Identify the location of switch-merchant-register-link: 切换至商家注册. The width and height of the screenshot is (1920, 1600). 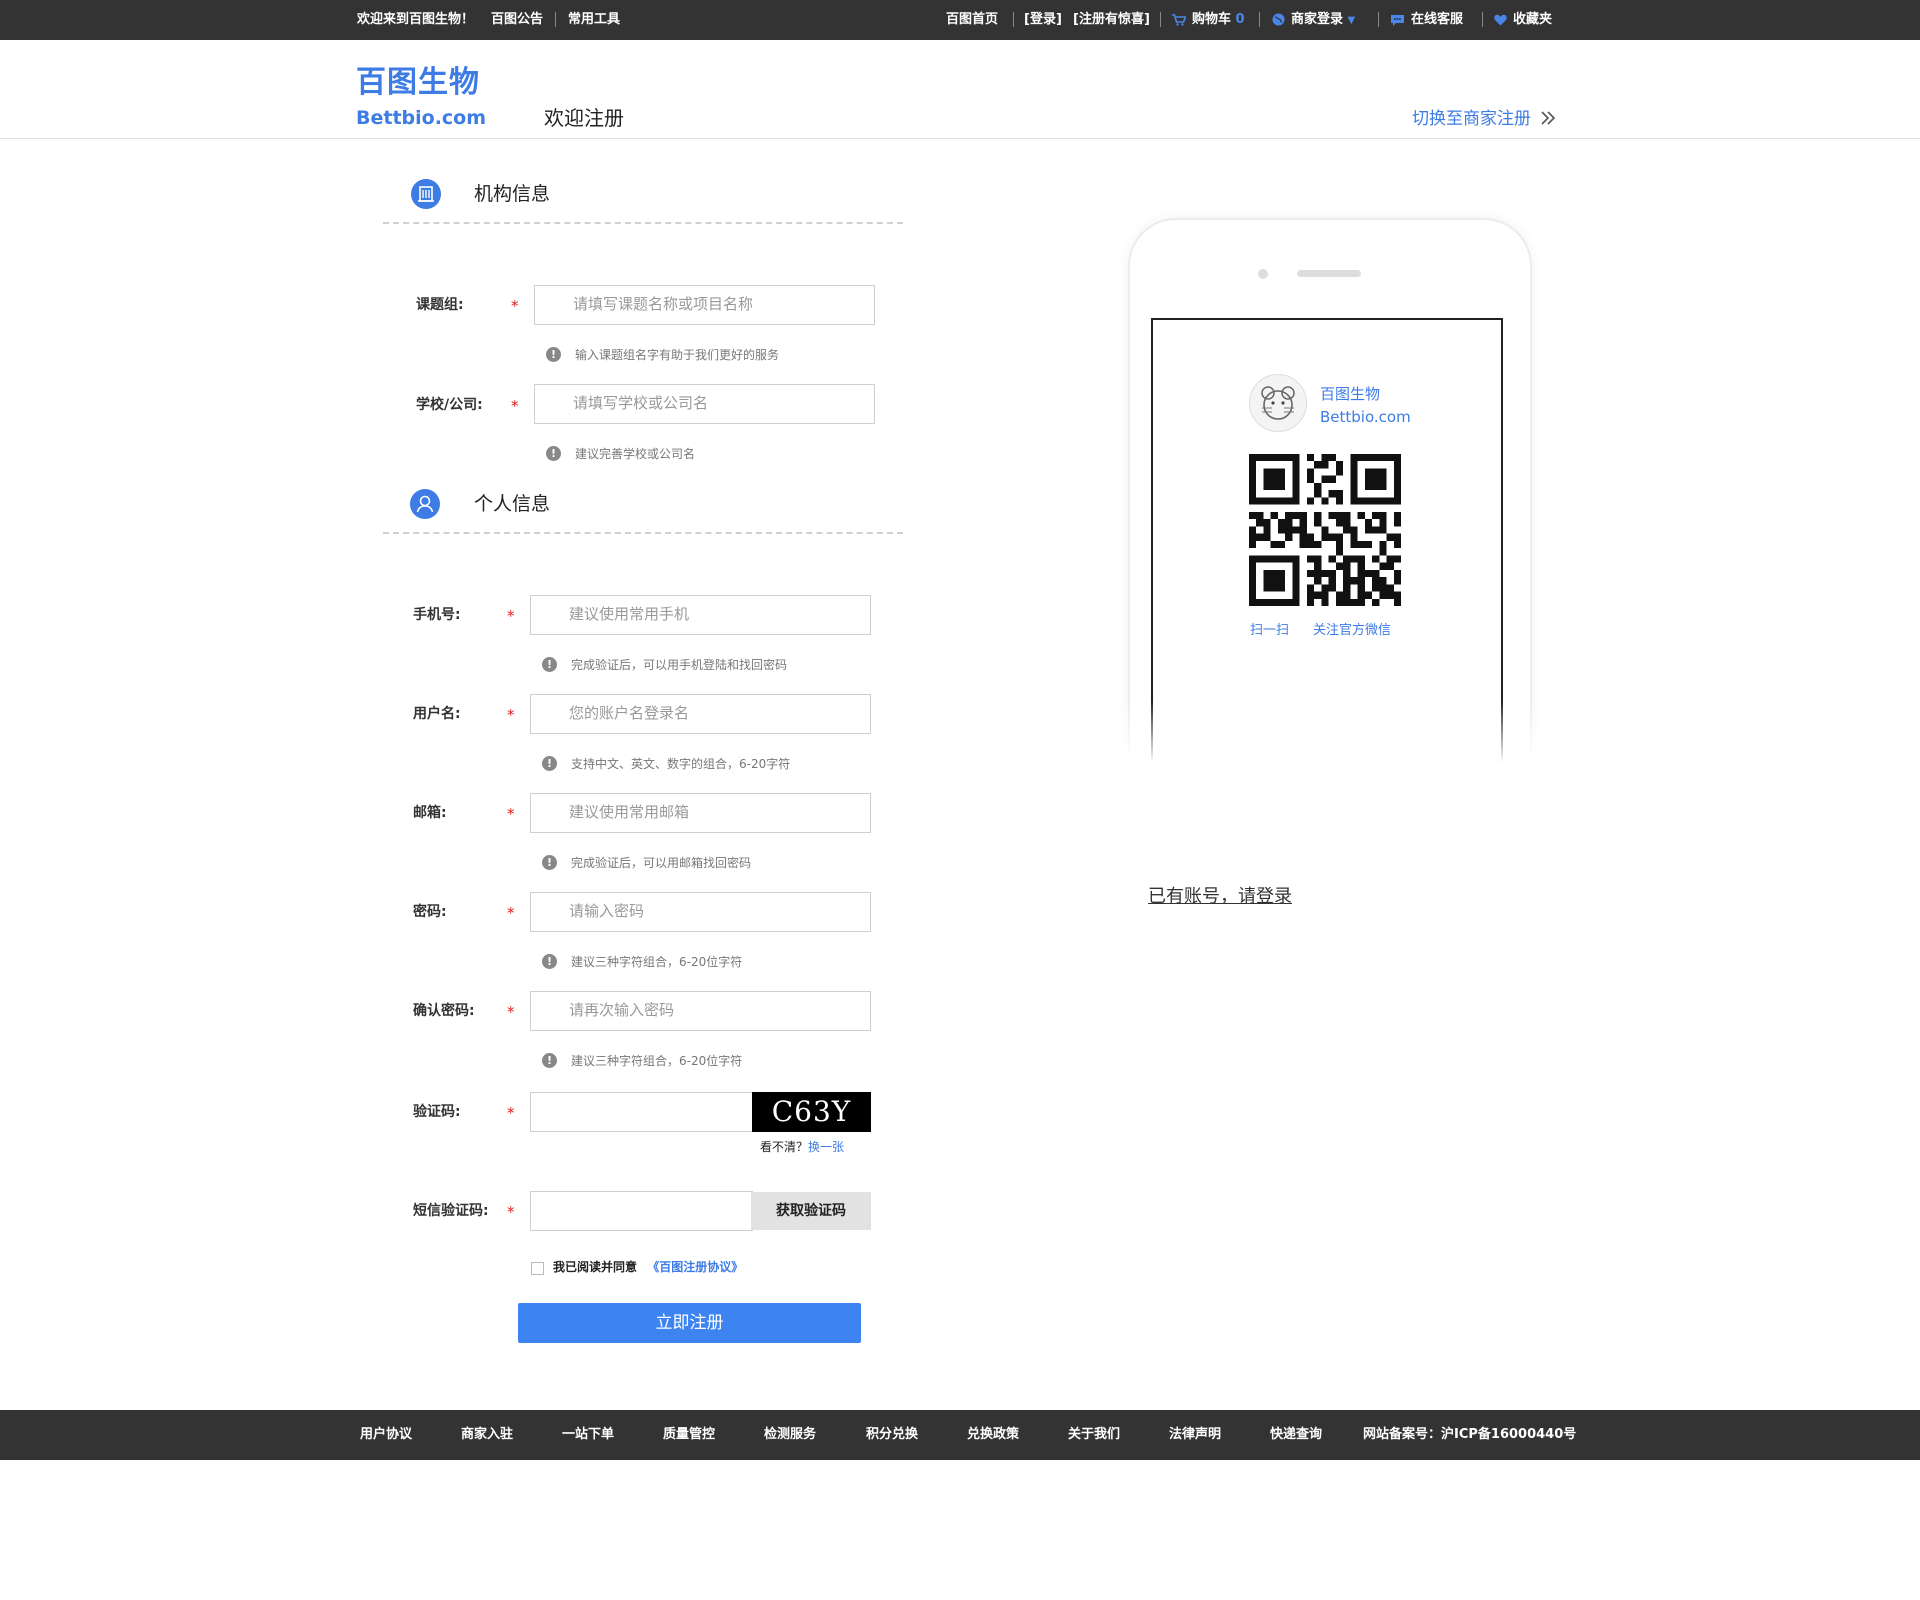
(1484, 119).